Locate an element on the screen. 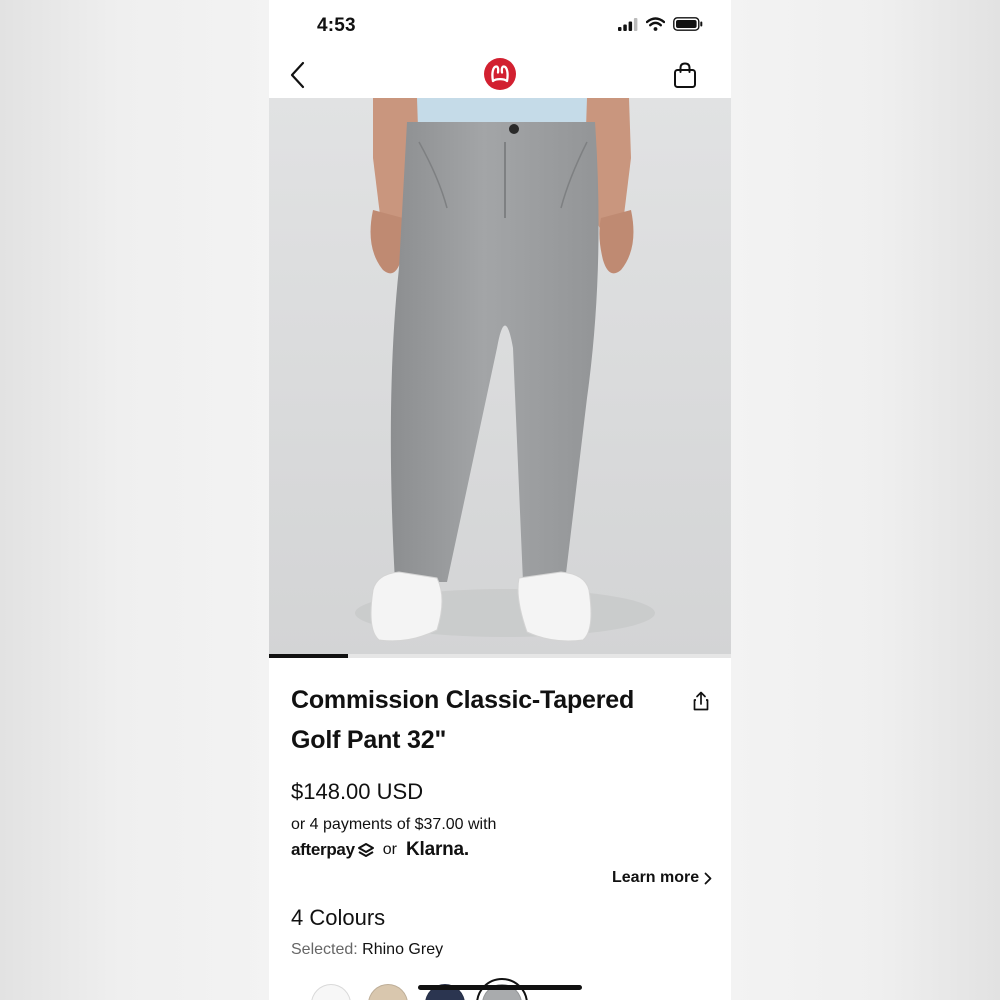  product-details: Commission Classic-Tapered Golf Pant 32" is located at coordinates (501, 720).